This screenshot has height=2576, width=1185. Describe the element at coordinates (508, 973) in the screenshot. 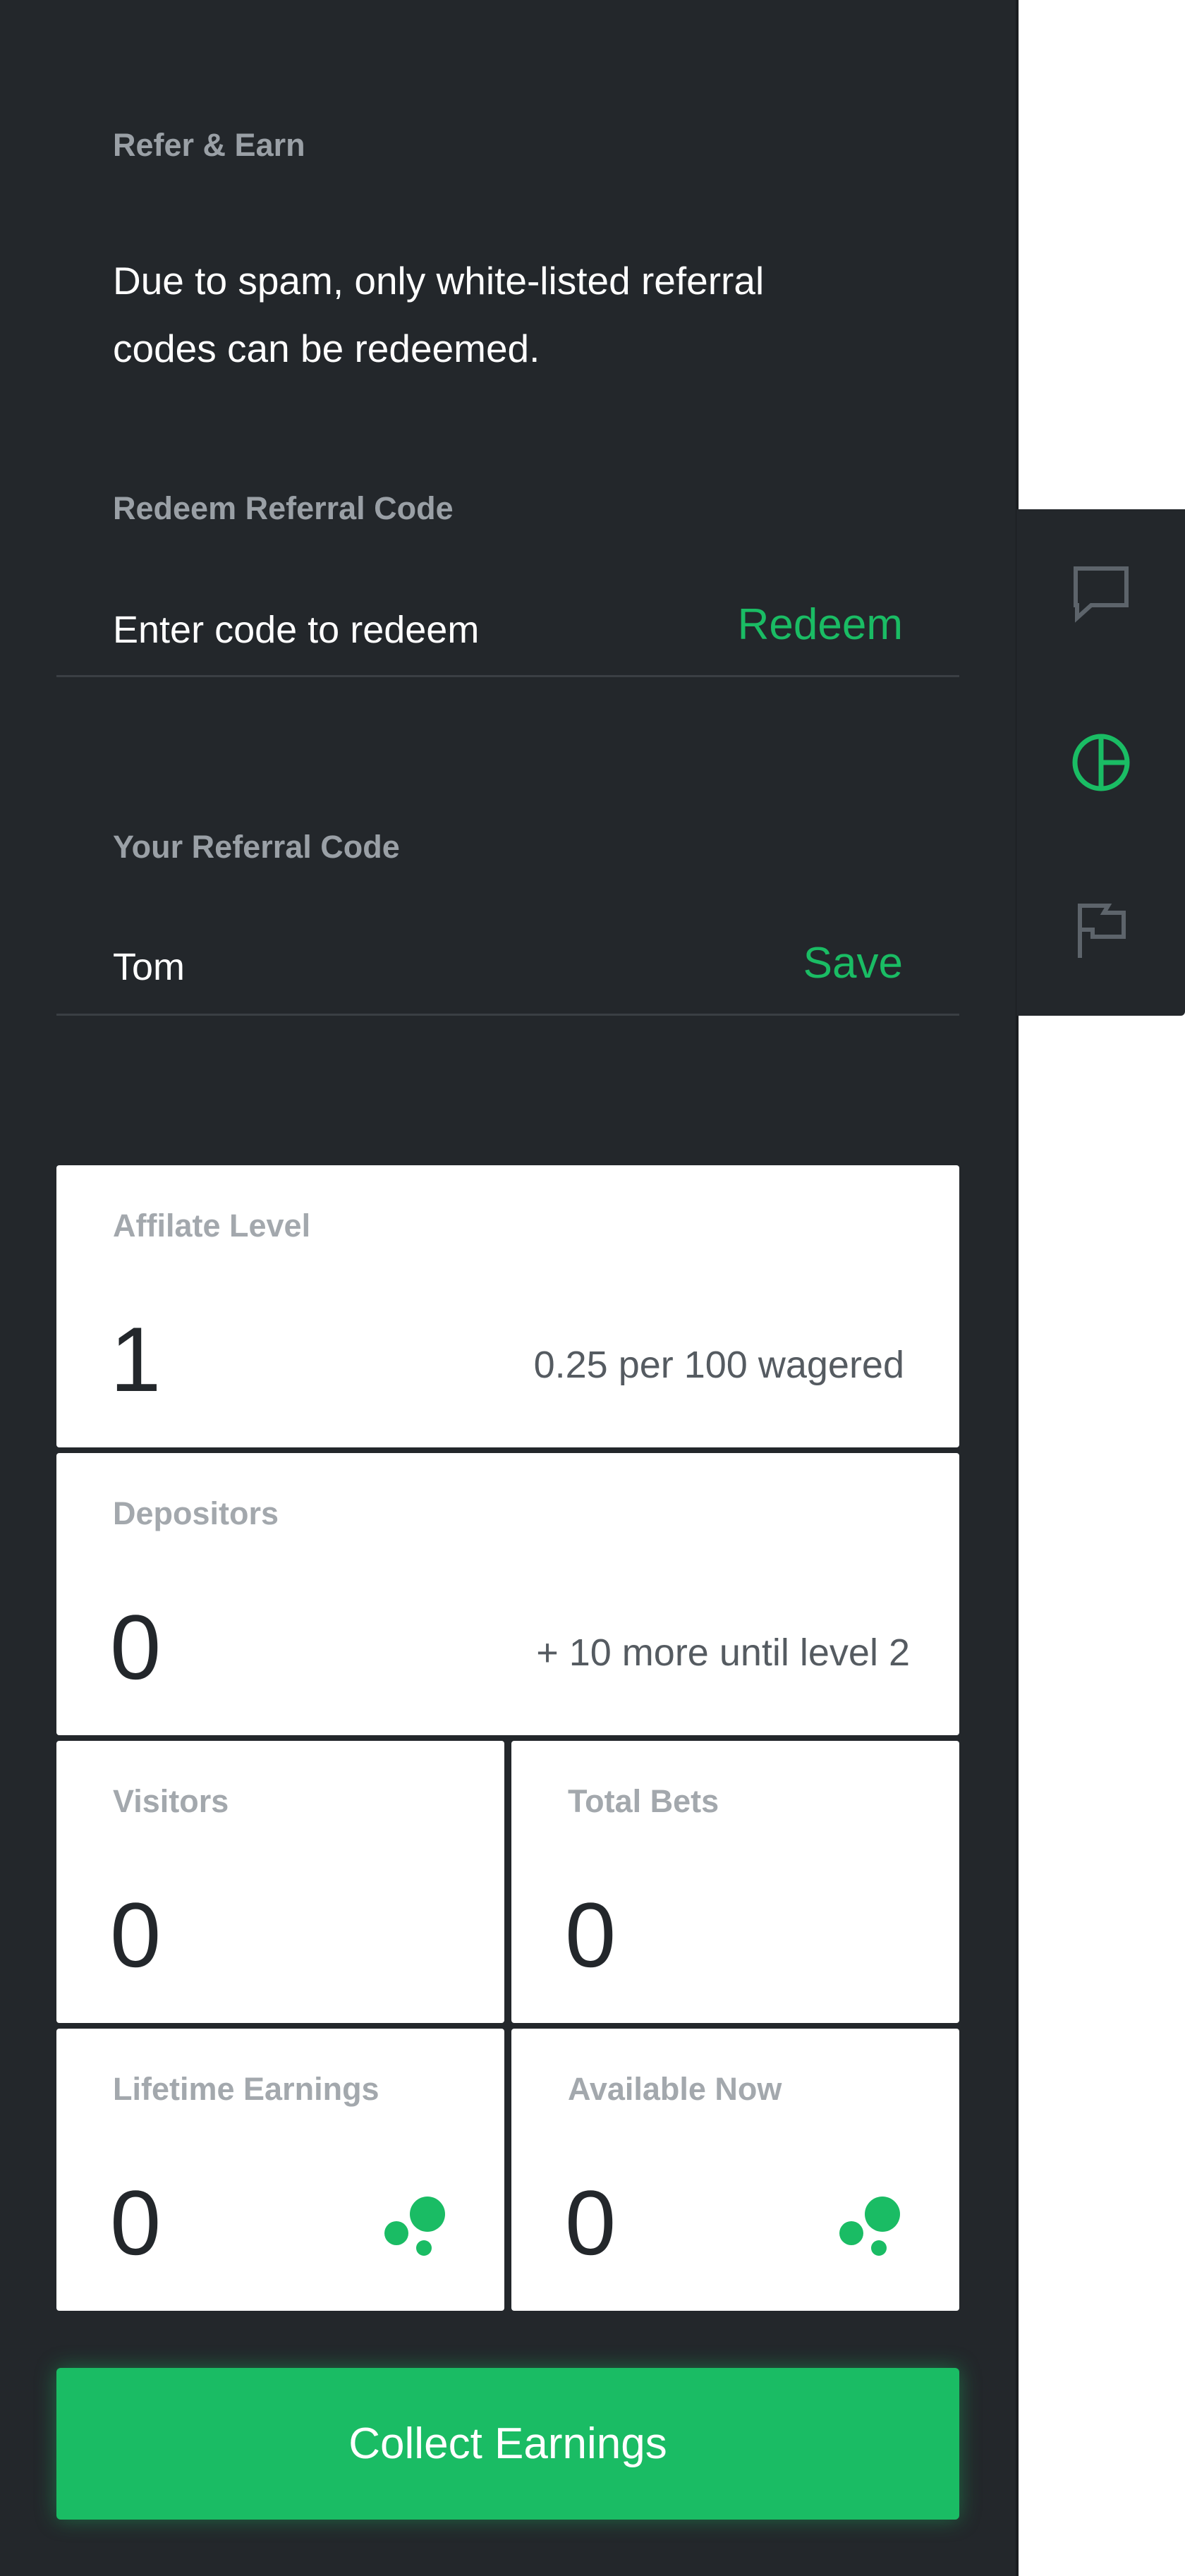

I see `your-code-row: Tom Save` at that location.